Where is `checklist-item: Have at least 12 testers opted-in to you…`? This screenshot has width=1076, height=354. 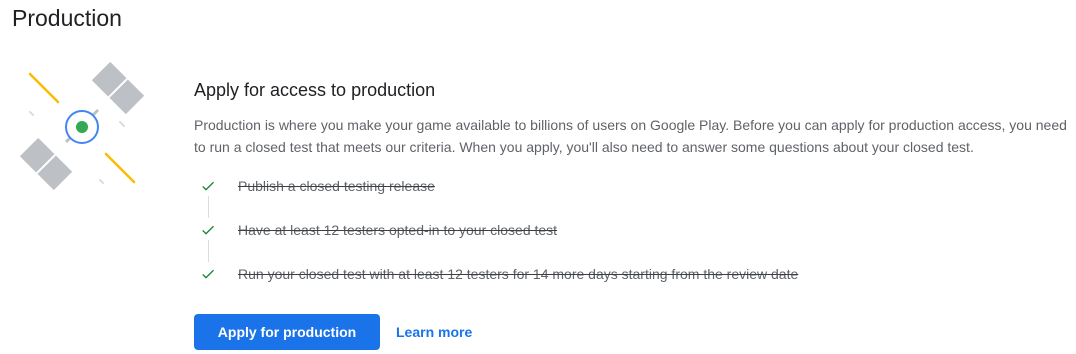
checklist-item: Have at least 12 testers opted-in to you… is located at coordinates (375, 230).